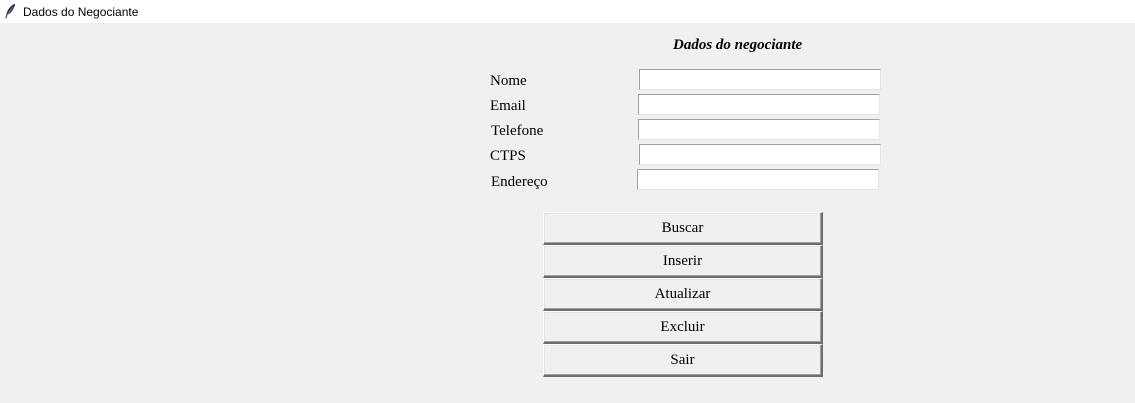 The image size is (1135, 403). Describe the element at coordinates (683, 261) in the screenshot. I see `inserir-button: Inserir` at that location.